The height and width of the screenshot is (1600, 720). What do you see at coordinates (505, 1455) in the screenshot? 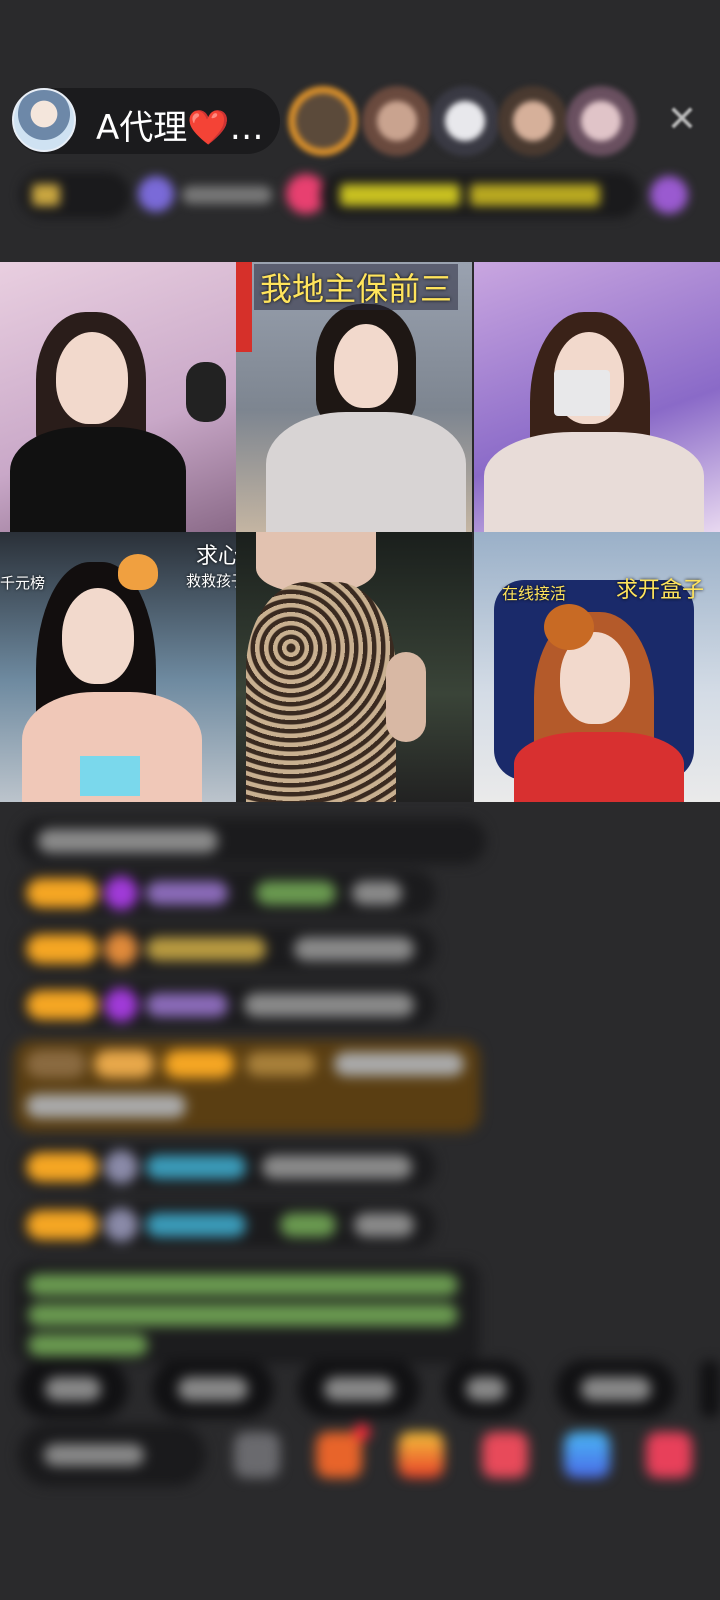
I see `heart-icon` at bounding box center [505, 1455].